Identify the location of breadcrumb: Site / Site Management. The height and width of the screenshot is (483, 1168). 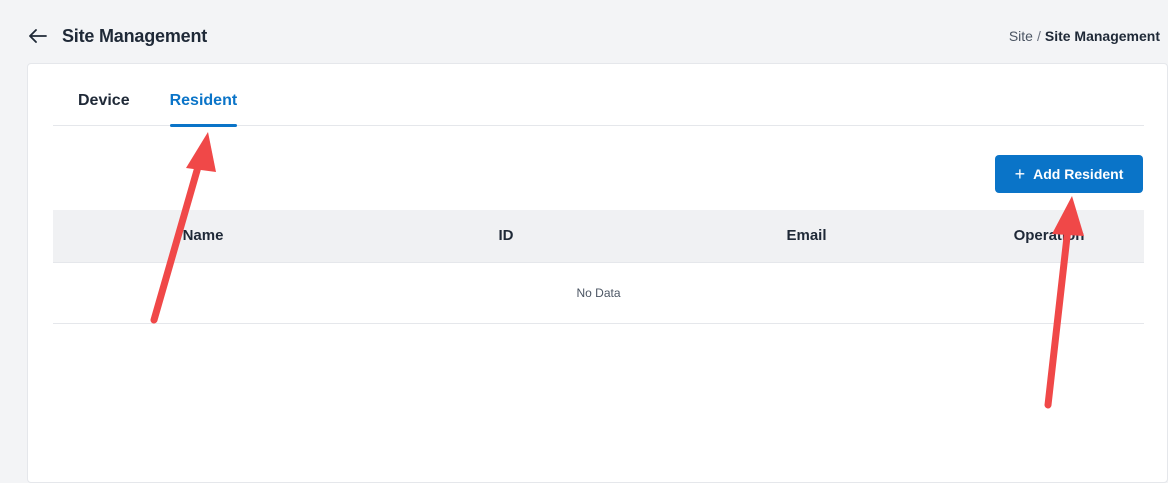
(1084, 36).